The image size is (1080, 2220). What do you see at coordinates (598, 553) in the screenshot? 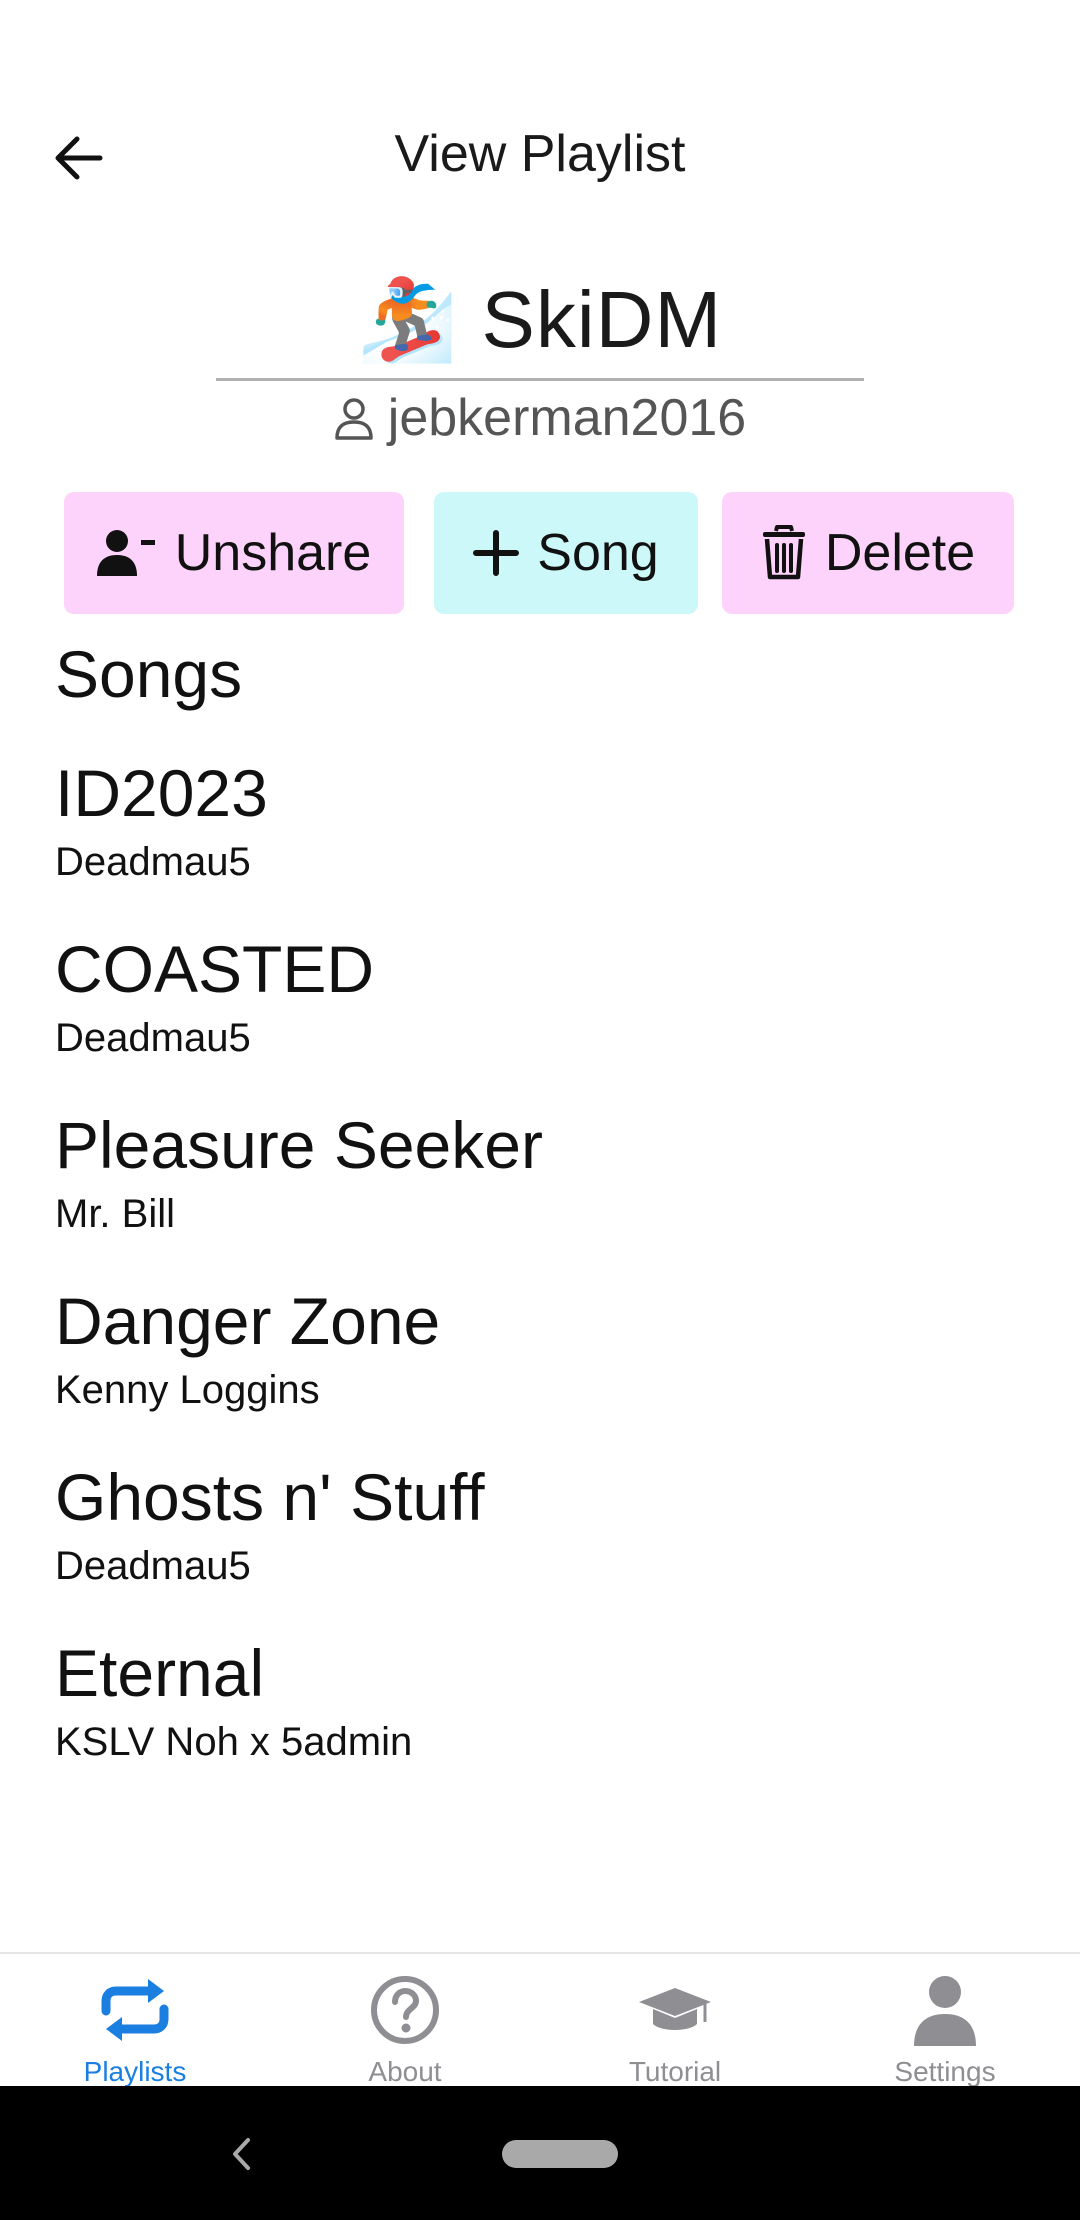
I see `add-song-label: Song` at bounding box center [598, 553].